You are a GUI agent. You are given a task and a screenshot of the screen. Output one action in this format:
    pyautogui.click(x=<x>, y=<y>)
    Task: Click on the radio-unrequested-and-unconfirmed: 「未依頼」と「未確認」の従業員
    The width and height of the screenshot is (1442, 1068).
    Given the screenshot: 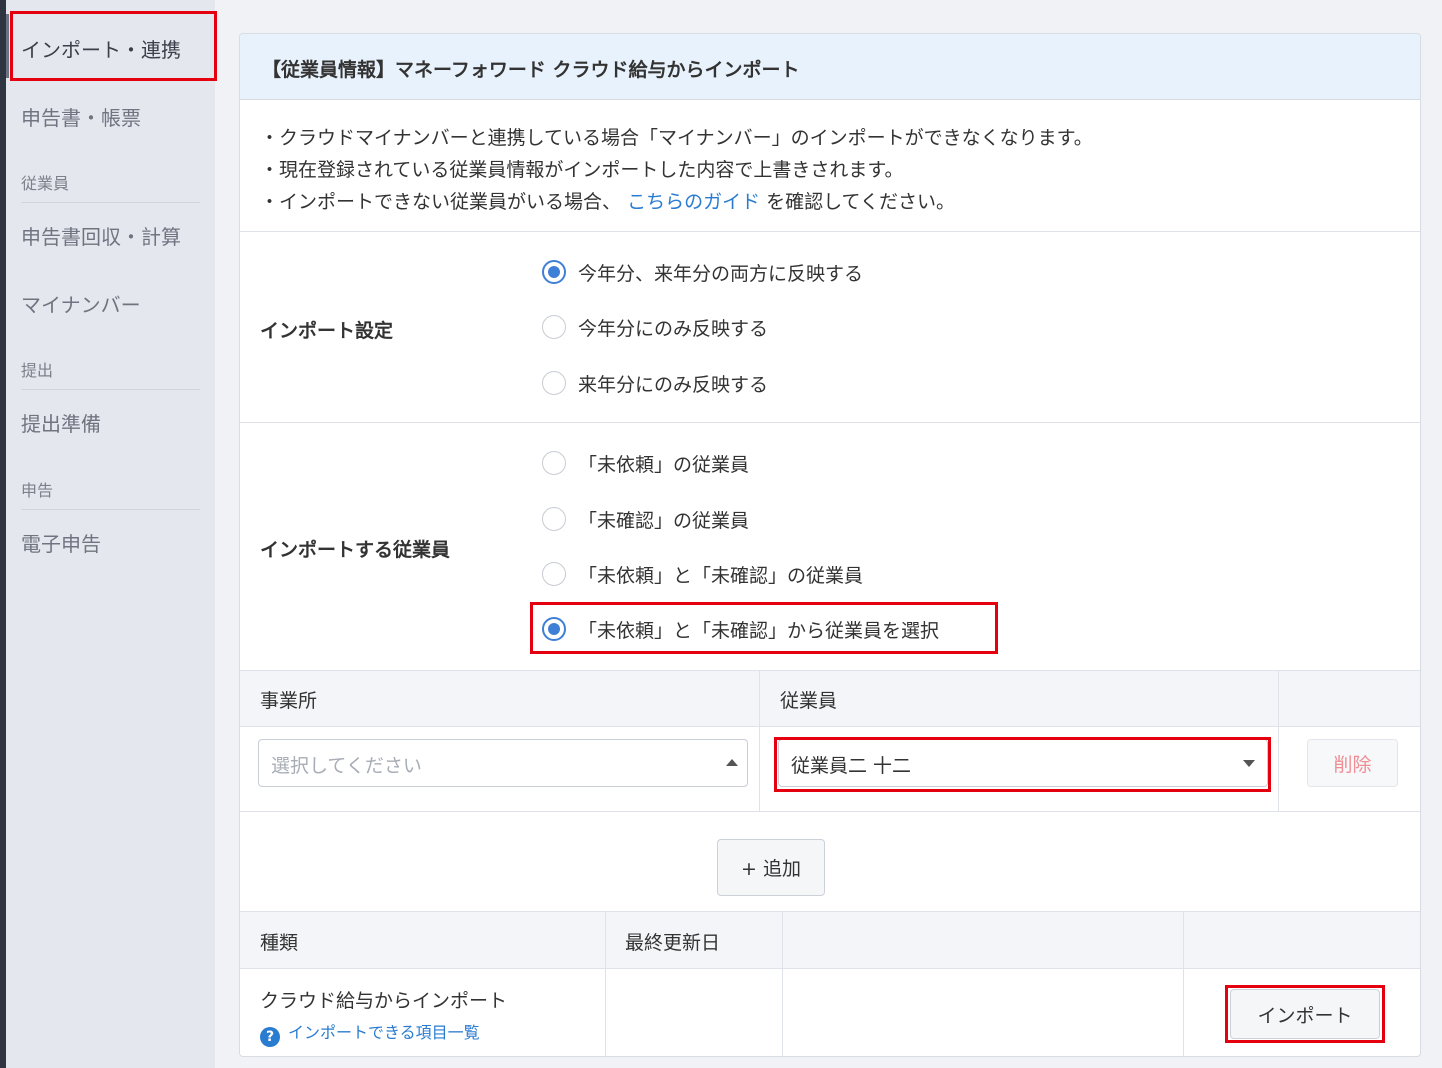 What is the action you would take?
    pyautogui.click(x=702, y=574)
    